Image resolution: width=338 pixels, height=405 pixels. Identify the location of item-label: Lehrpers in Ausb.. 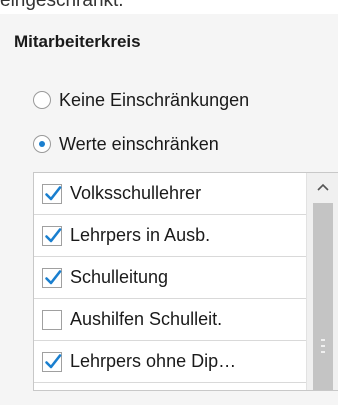
(140, 235).